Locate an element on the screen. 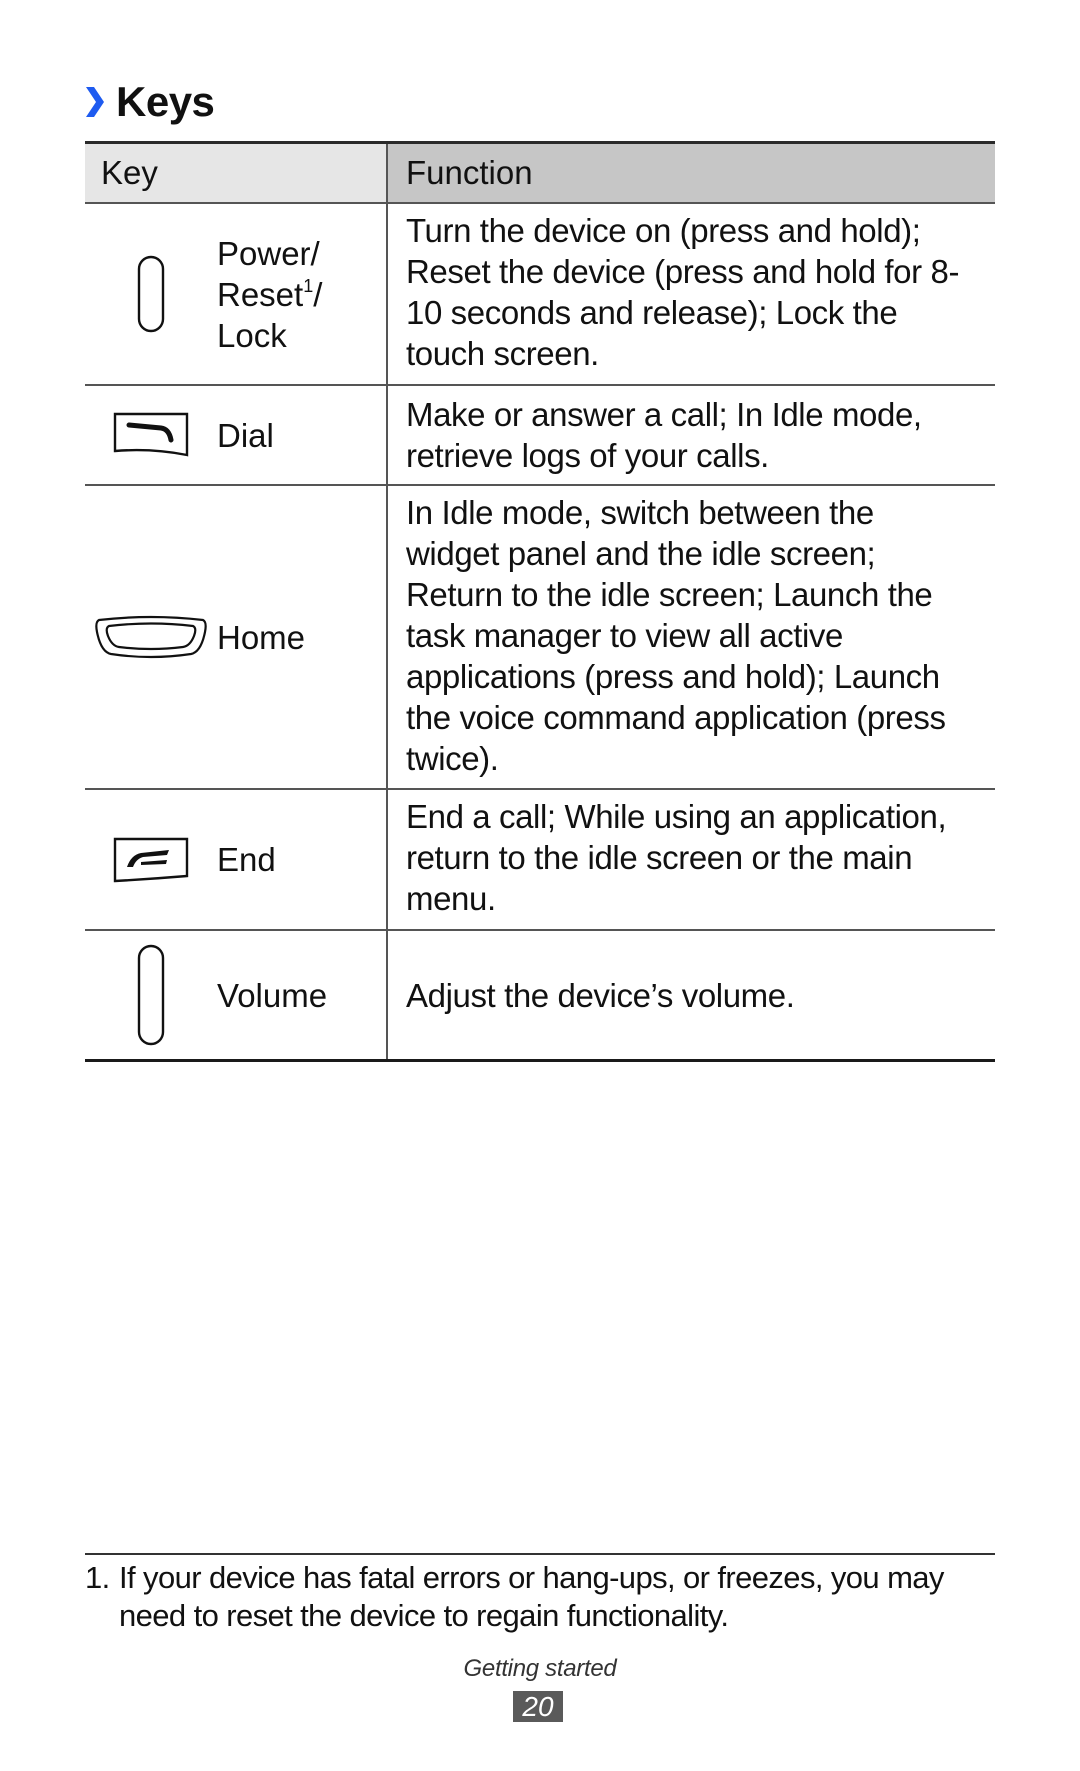 This screenshot has height=1771, width=1080. header-function: Function is located at coordinates (691, 173).